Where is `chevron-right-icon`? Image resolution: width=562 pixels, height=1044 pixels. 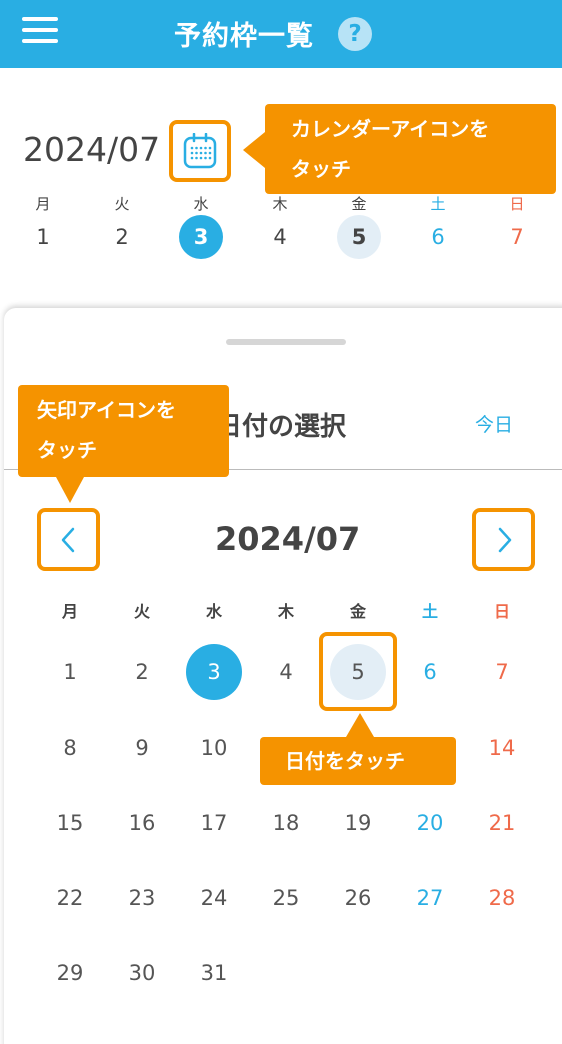 chevron-right-icon is located at coordinates (505, 540).